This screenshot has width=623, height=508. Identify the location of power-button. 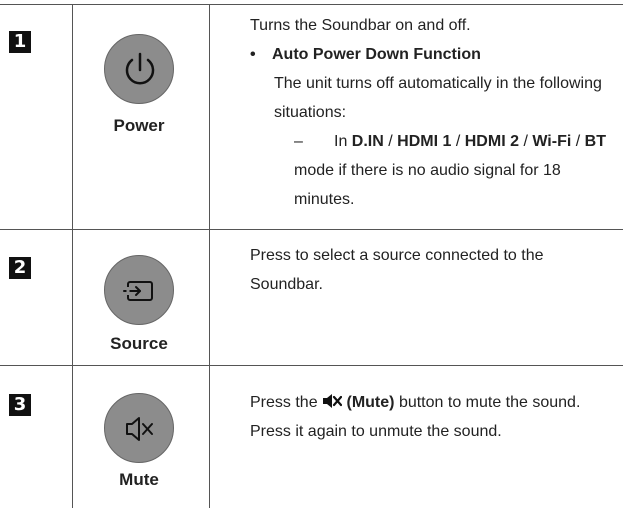
(139, 69).